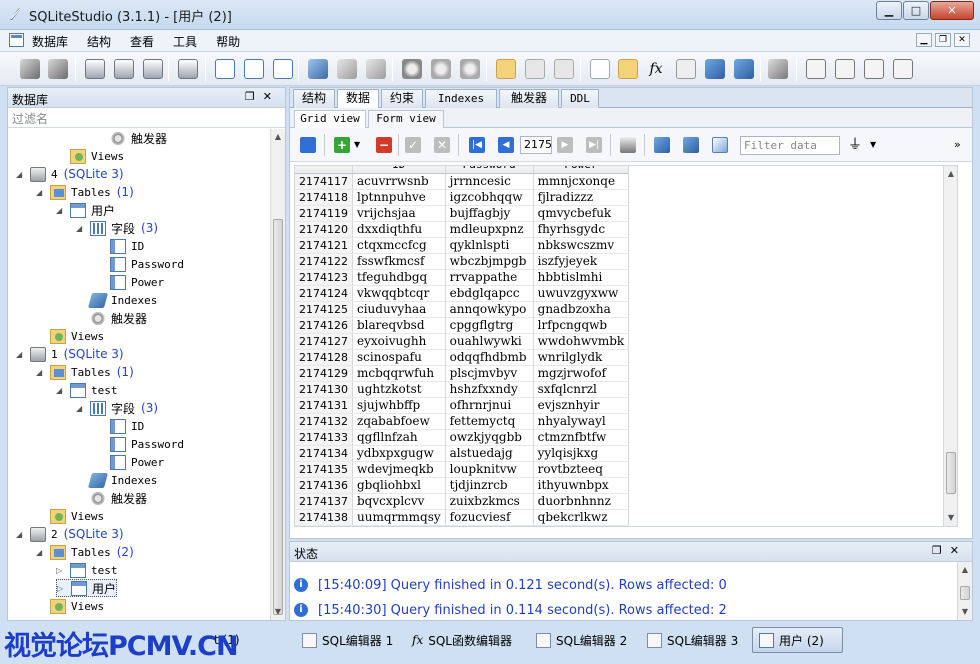 The width and height of the screenshot is (980, 664). What do you see at coordinates (441, 69) in the screenshot?
I see `edit-trigger-icon` at bounding box center [441, 69].